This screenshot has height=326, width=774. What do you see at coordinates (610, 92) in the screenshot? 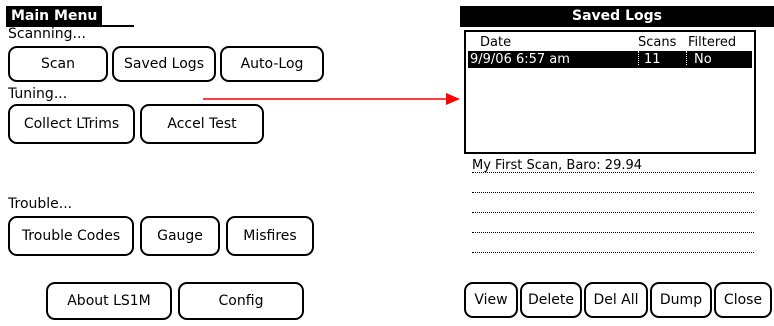
I see `logs-table: Date Scans Filtered 9/9/06 6:57 am 11 No` at bounding box center [610, 92].